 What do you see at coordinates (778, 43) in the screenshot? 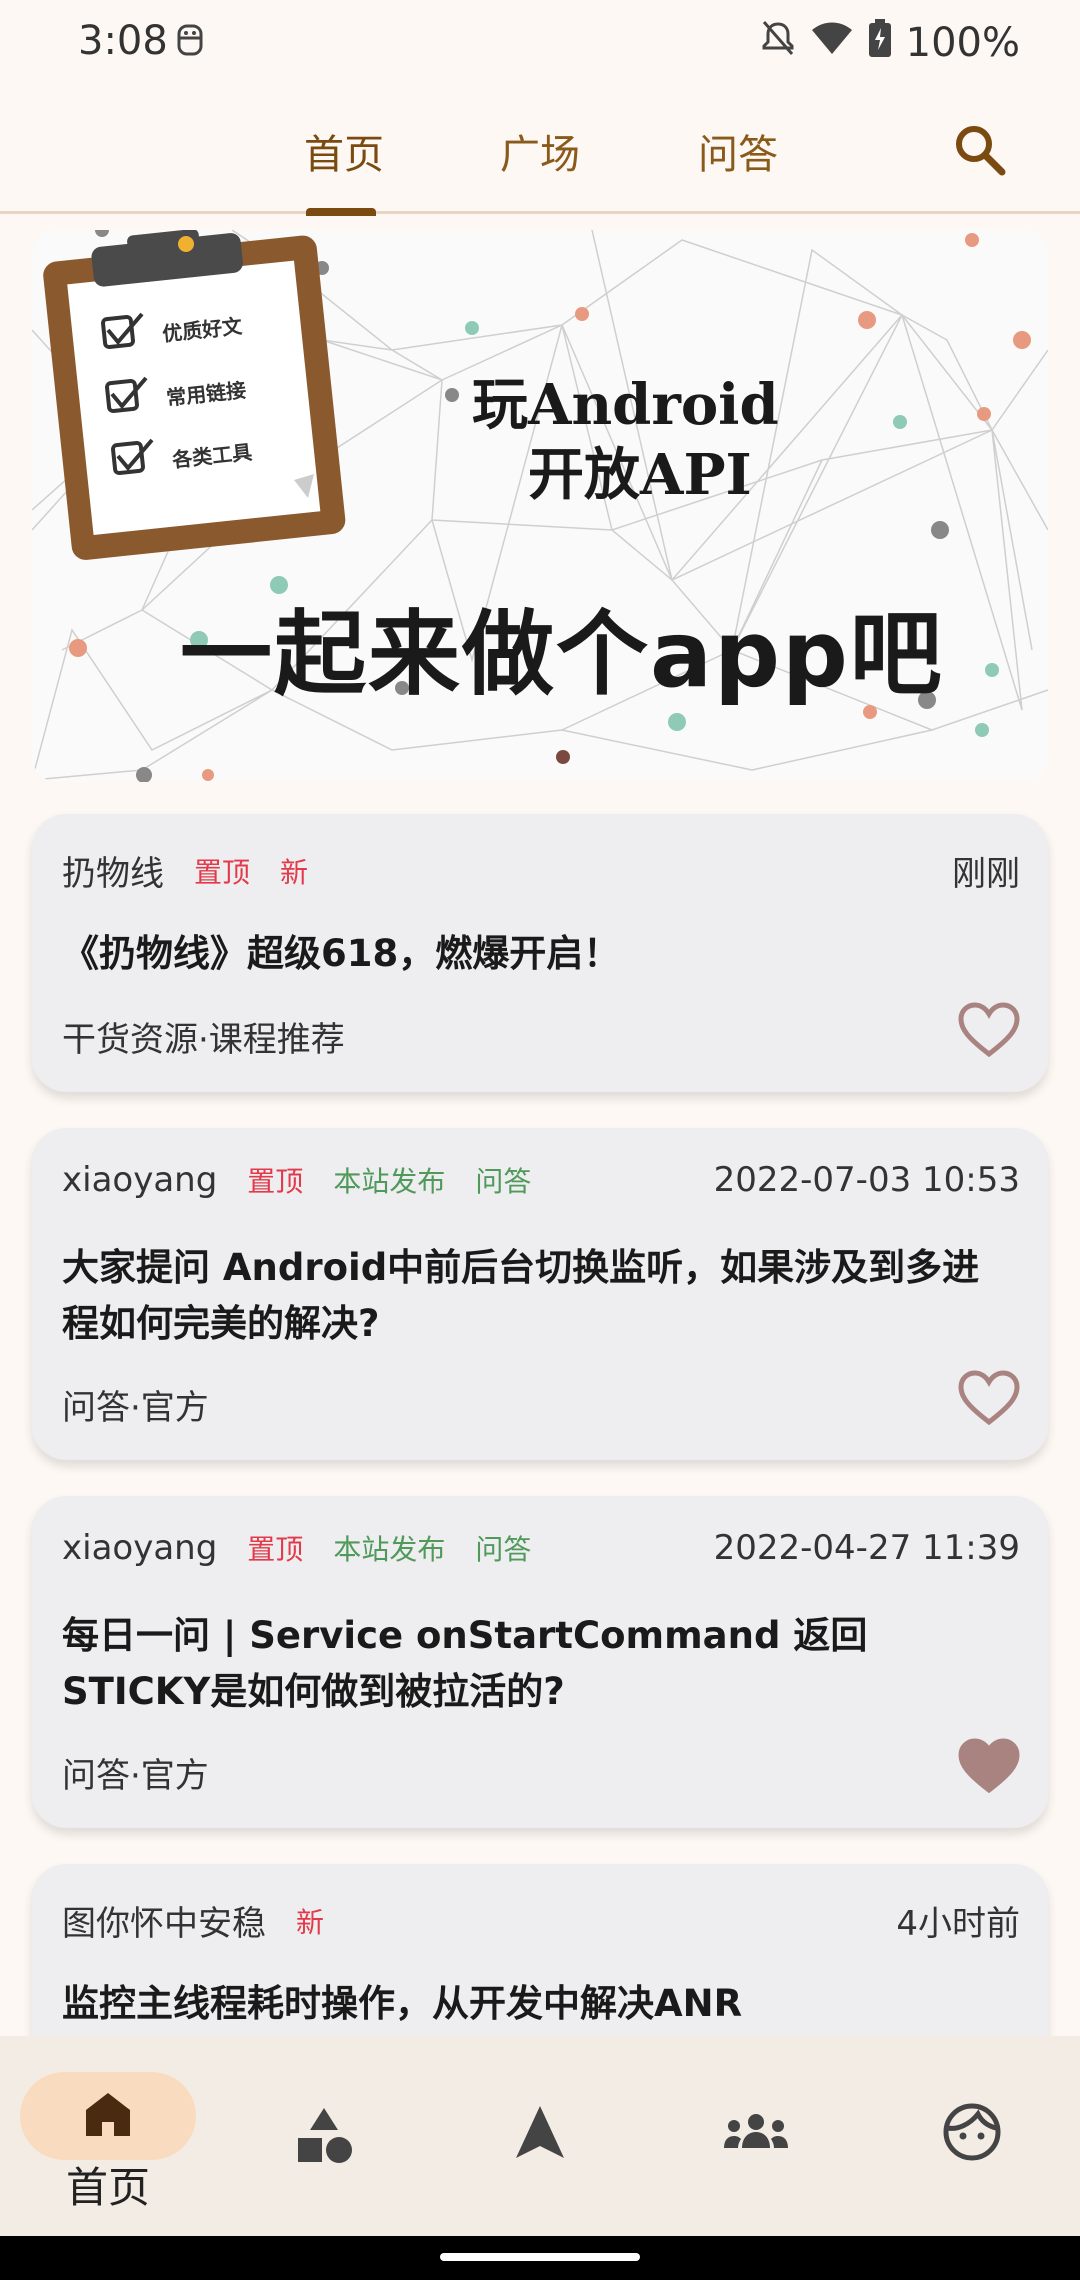
I see `mute-icon` at bounding box center [778, 43].